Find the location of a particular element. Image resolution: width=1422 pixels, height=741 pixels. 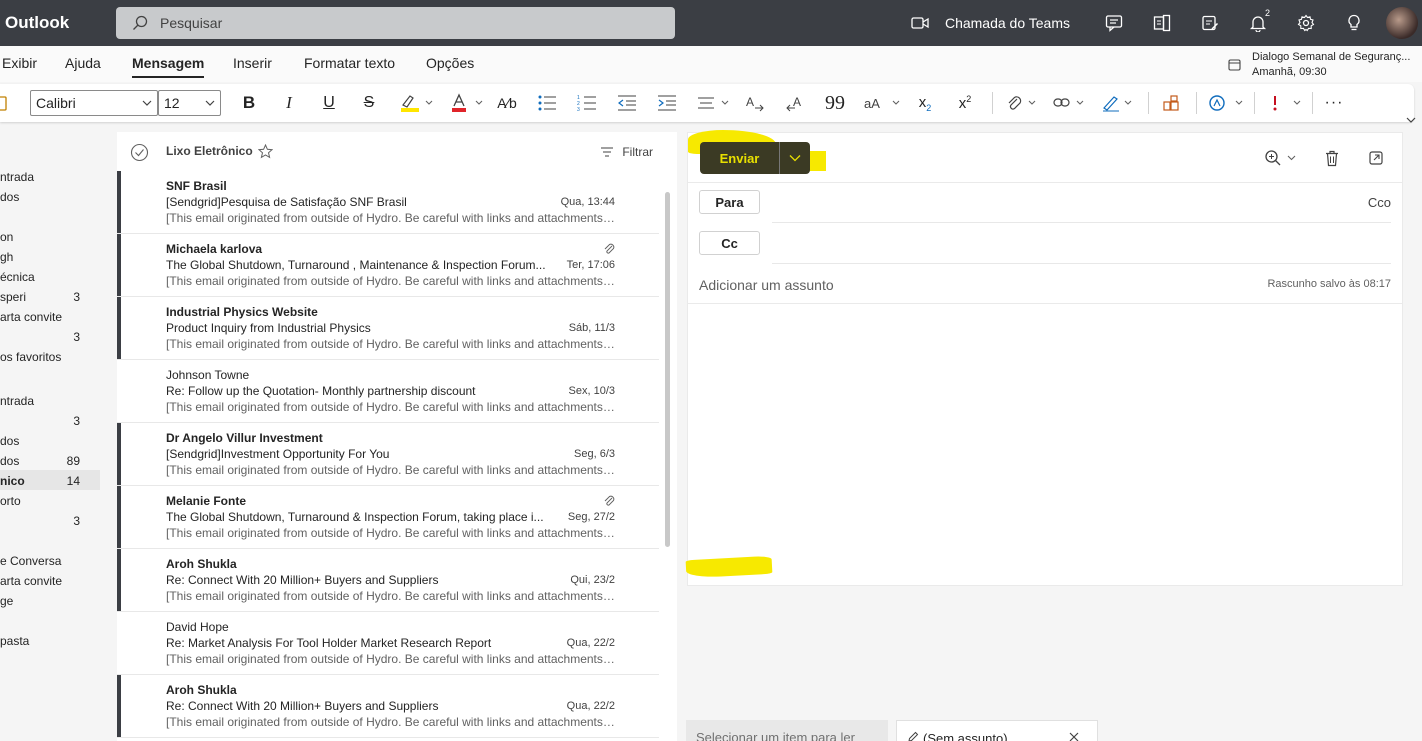

subscript-button: x2 is located at coordinates (925, 103).